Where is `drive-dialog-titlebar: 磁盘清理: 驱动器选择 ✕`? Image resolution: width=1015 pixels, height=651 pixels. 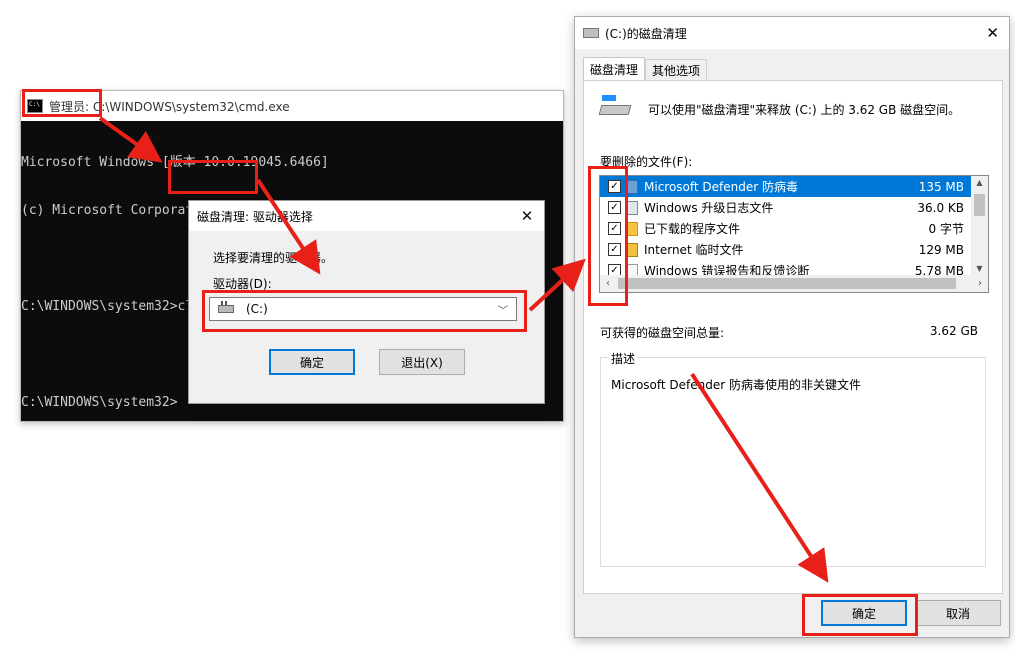
drive-dialog-titlebar: 磁盘清理: 驱动器选择 ✕ is located at coordinates (366, 216).